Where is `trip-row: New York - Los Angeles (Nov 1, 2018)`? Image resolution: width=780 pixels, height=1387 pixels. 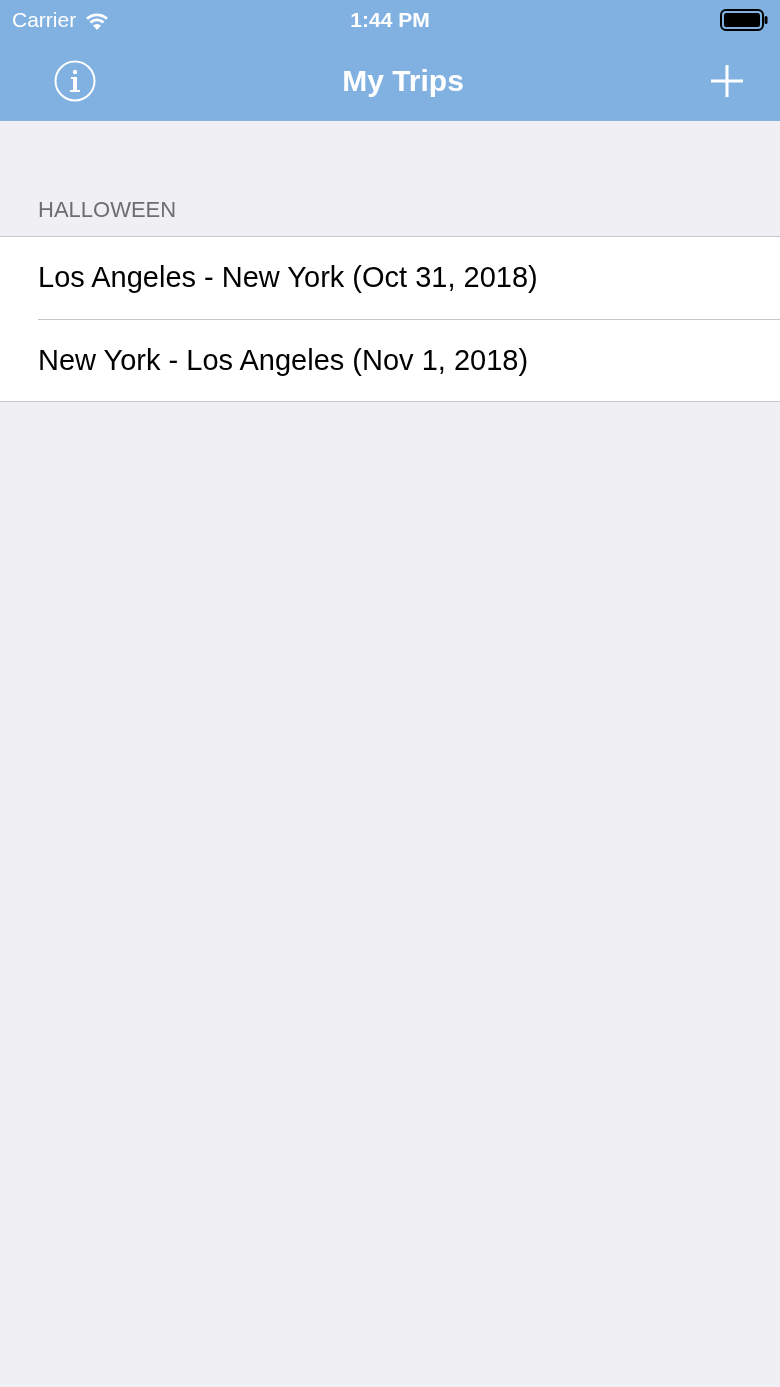 trip-row: New York - Los Angeles (Nov 1, 2018) is located at coordinates (409, 360).